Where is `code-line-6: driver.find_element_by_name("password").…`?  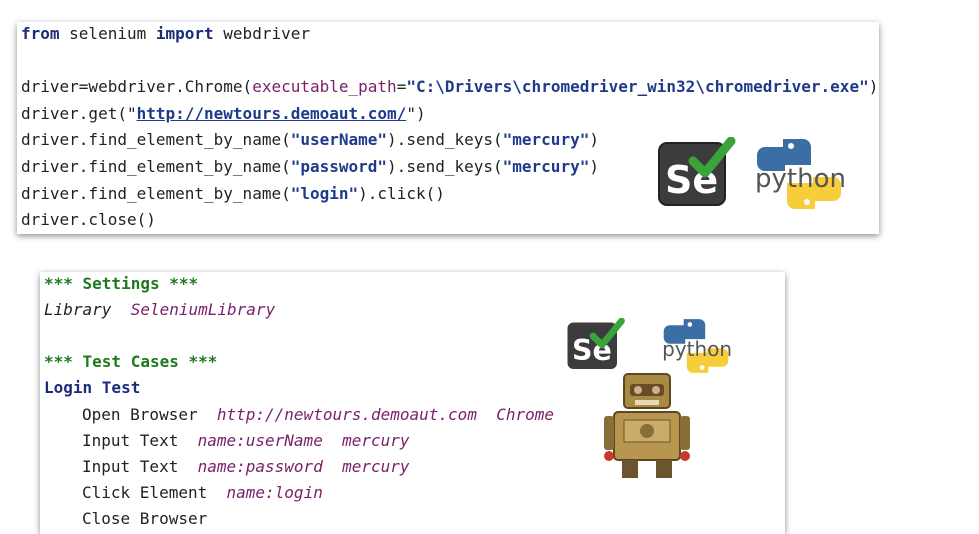
code-line-6: driver.find_element_by_name("password").… is located at coordinates (310, 166).